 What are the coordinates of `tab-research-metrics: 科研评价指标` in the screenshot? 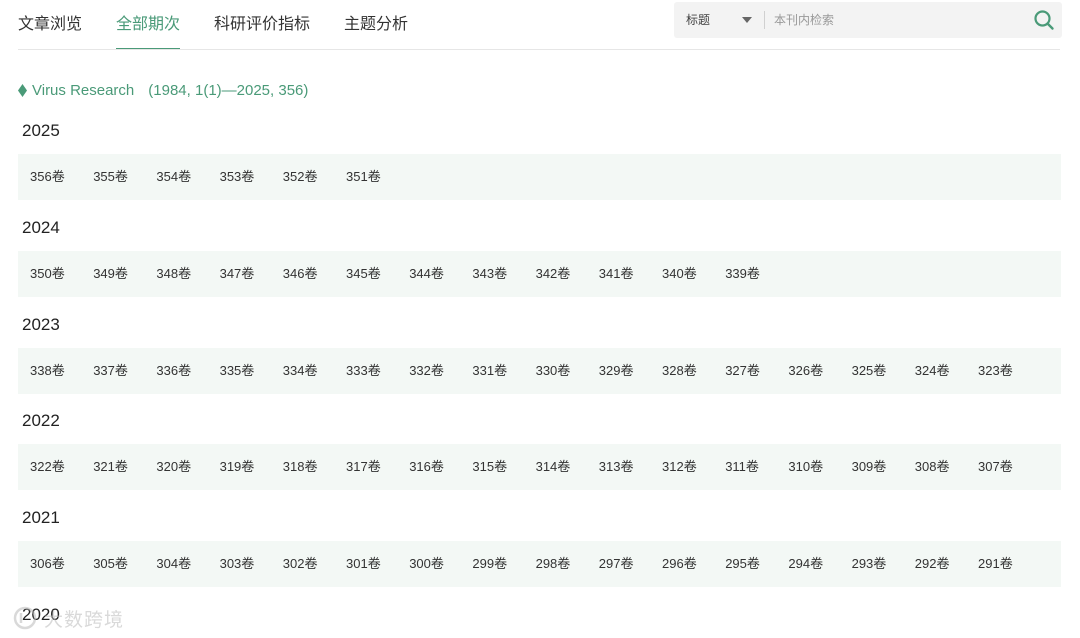 It's located at (262, 25).